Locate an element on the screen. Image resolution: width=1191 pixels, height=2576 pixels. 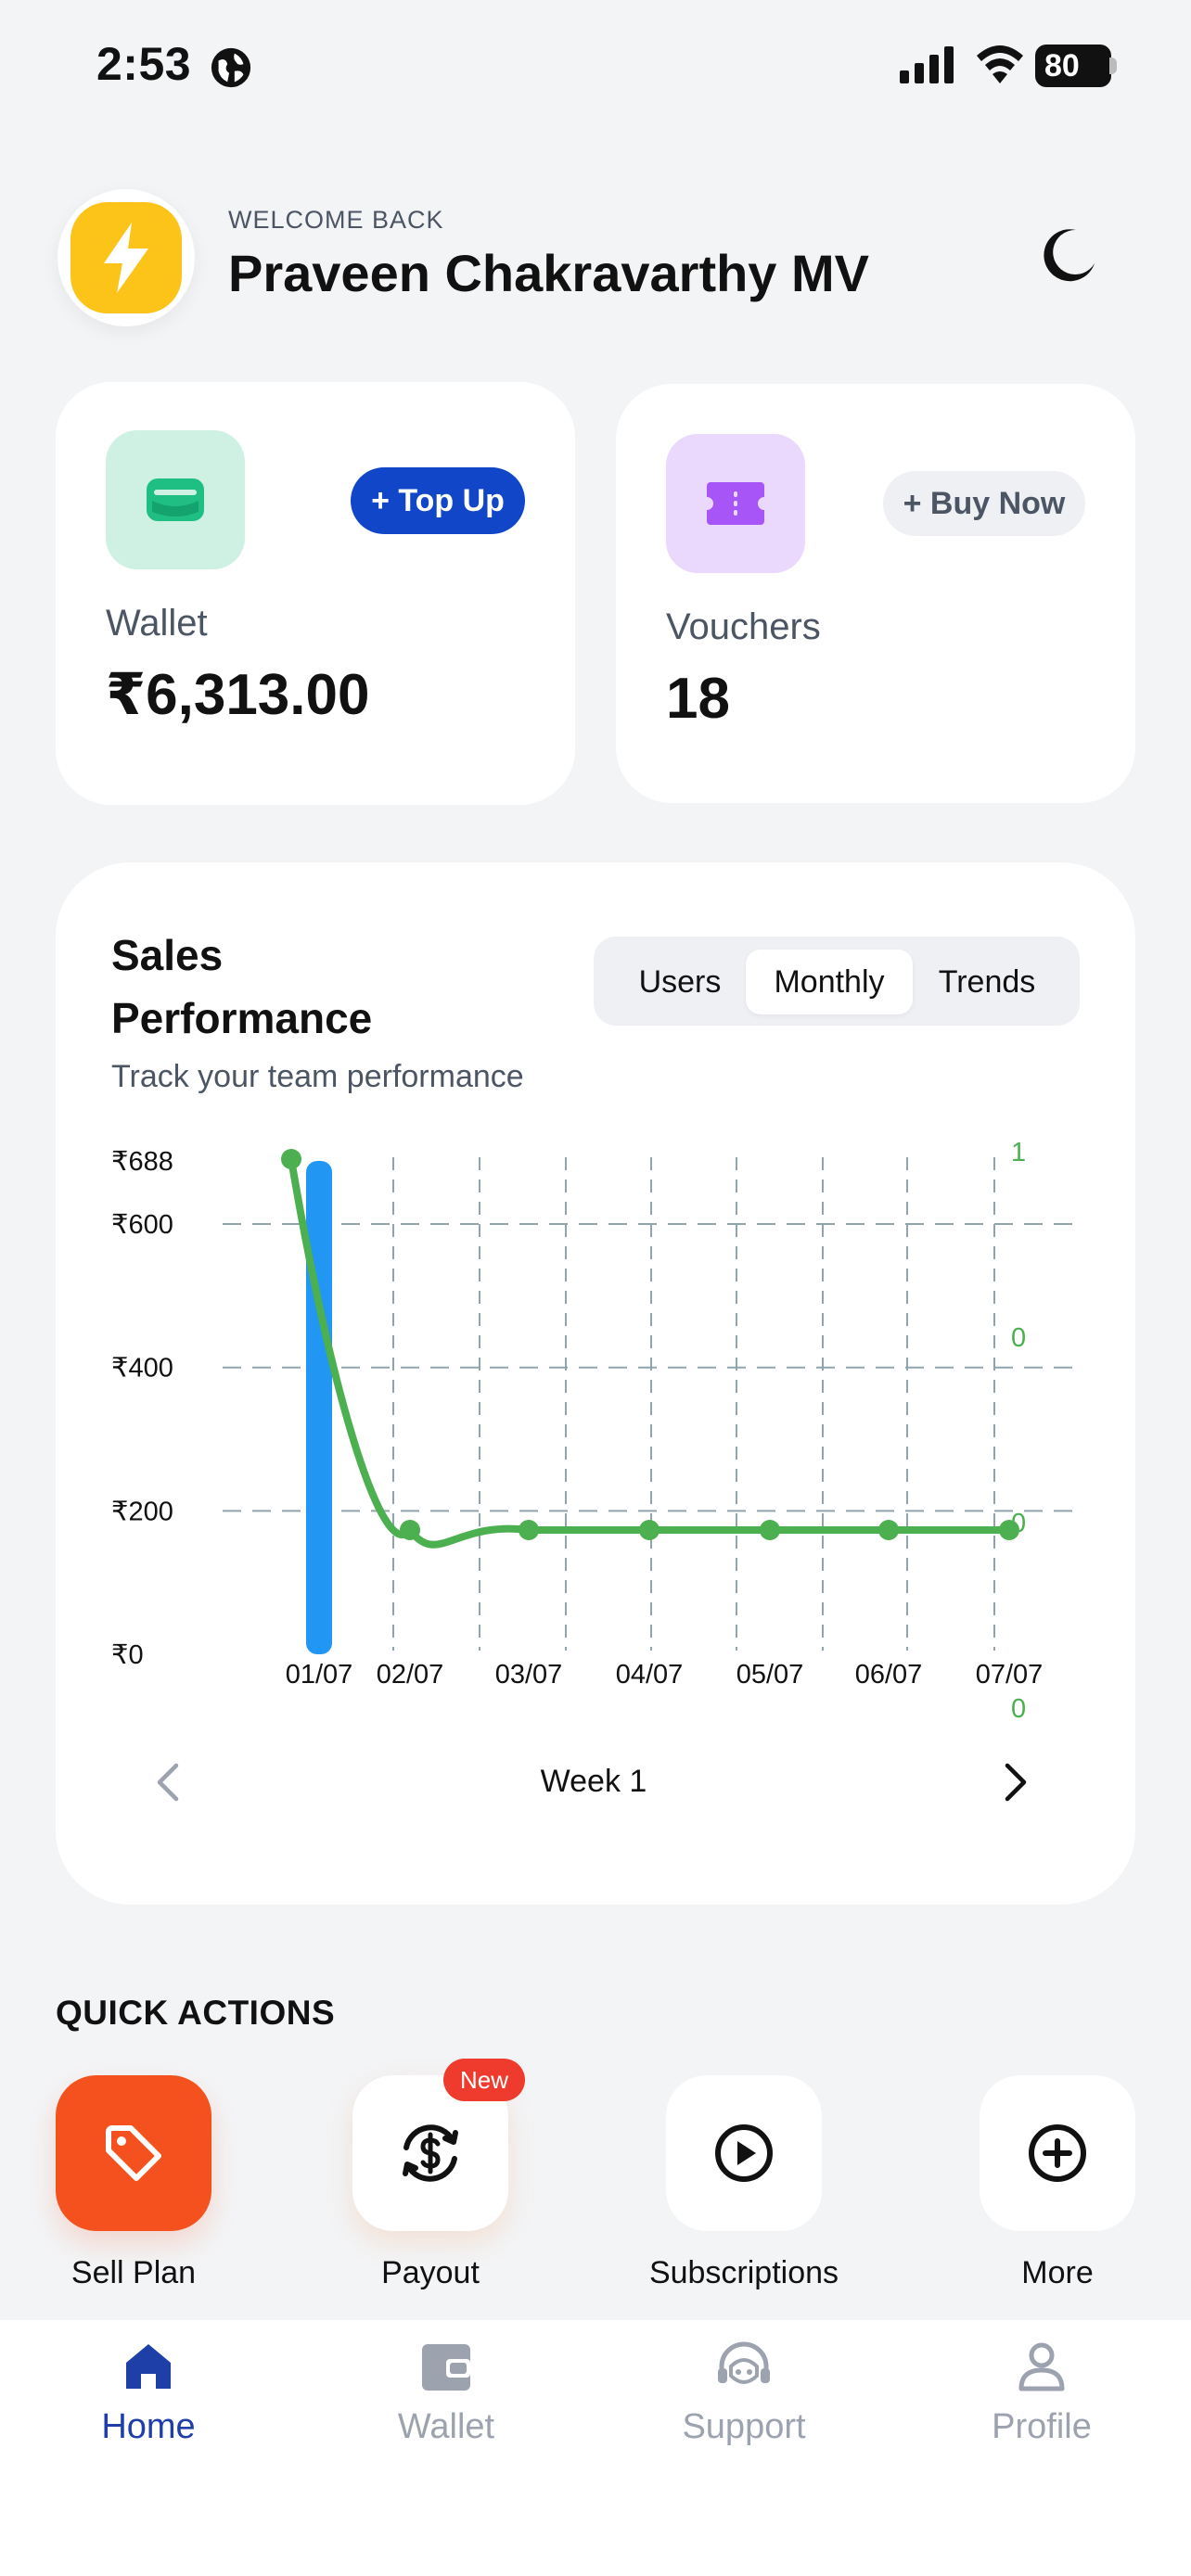
x-axis-tick-label: 03/07 is located at coordinates (529, 1675).